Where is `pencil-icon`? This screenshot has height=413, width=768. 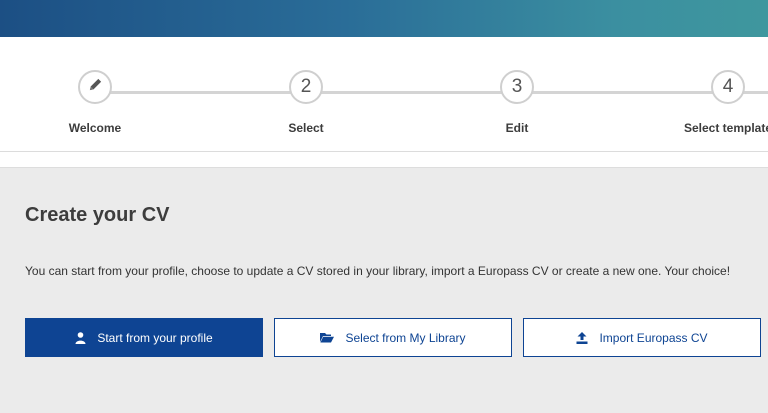
pencil-icon is located at coordinates (95, 87).